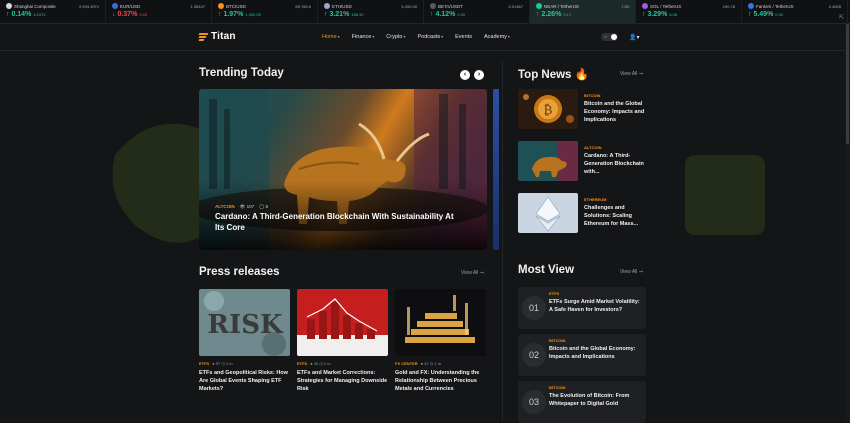 The image size is (850, 423). I want to click on ticker-change-sub: 4.1572, so click(39, 14).